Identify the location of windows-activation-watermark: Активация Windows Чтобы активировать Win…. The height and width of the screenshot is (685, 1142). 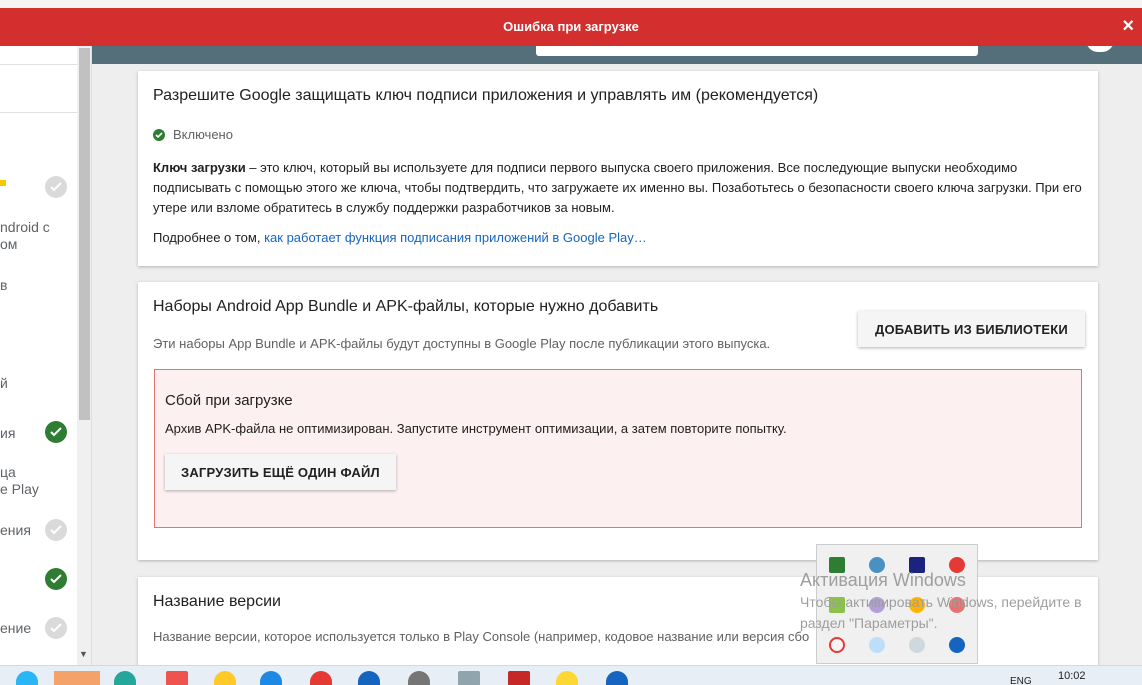
(941, 601).